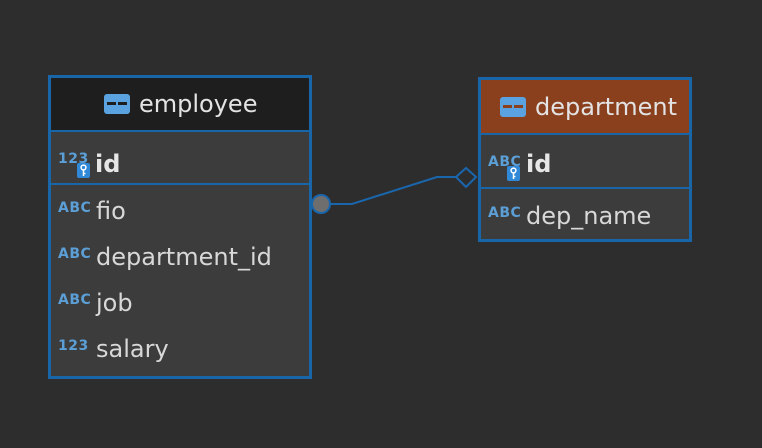 Image resolution: width=762 pixels, height=448 pixels. What do you see at coordinates (606, 106) in the screenshot?
I see `department-title: department` at bounding box center [606, 106].